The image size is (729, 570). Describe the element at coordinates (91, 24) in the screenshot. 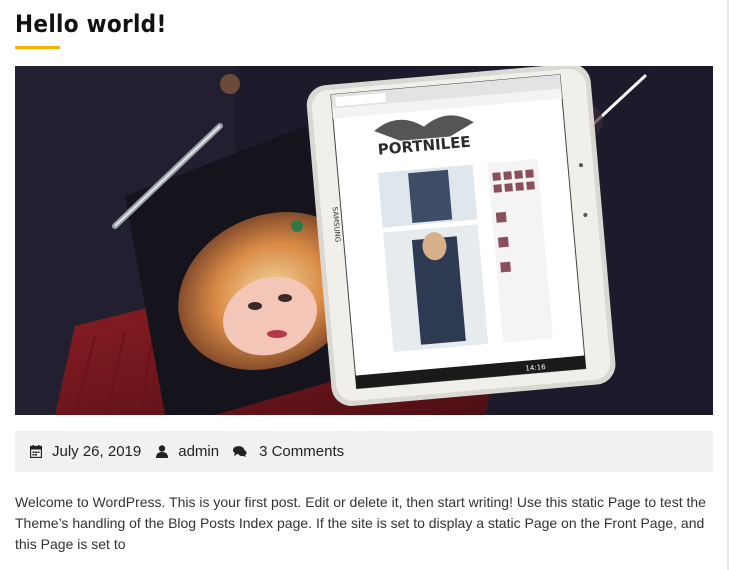

I see `post-title: Hello world!` at that location.